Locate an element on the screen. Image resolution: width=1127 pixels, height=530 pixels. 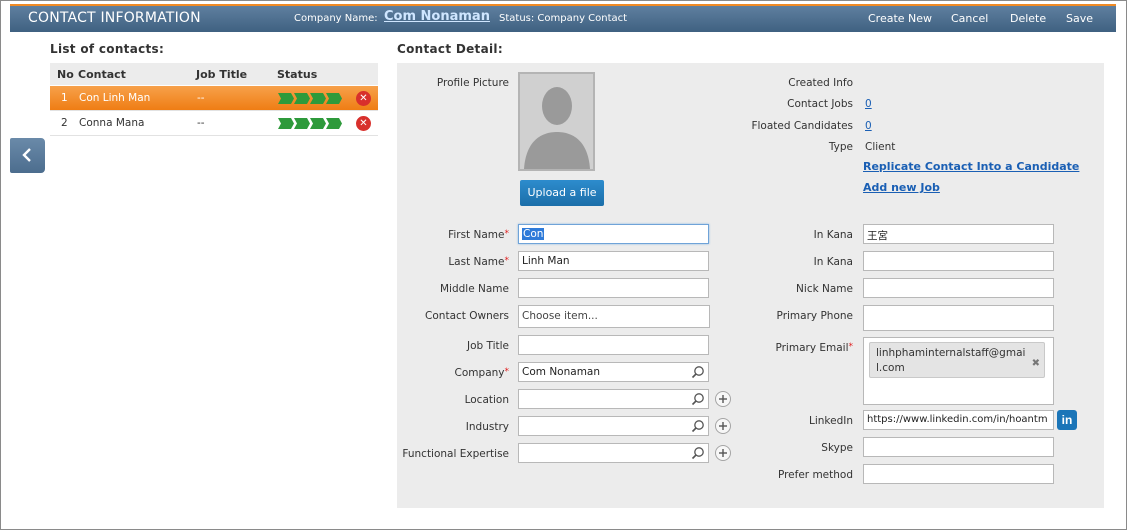
last-name-label: Last Name* is located at coordinates (478, 262).